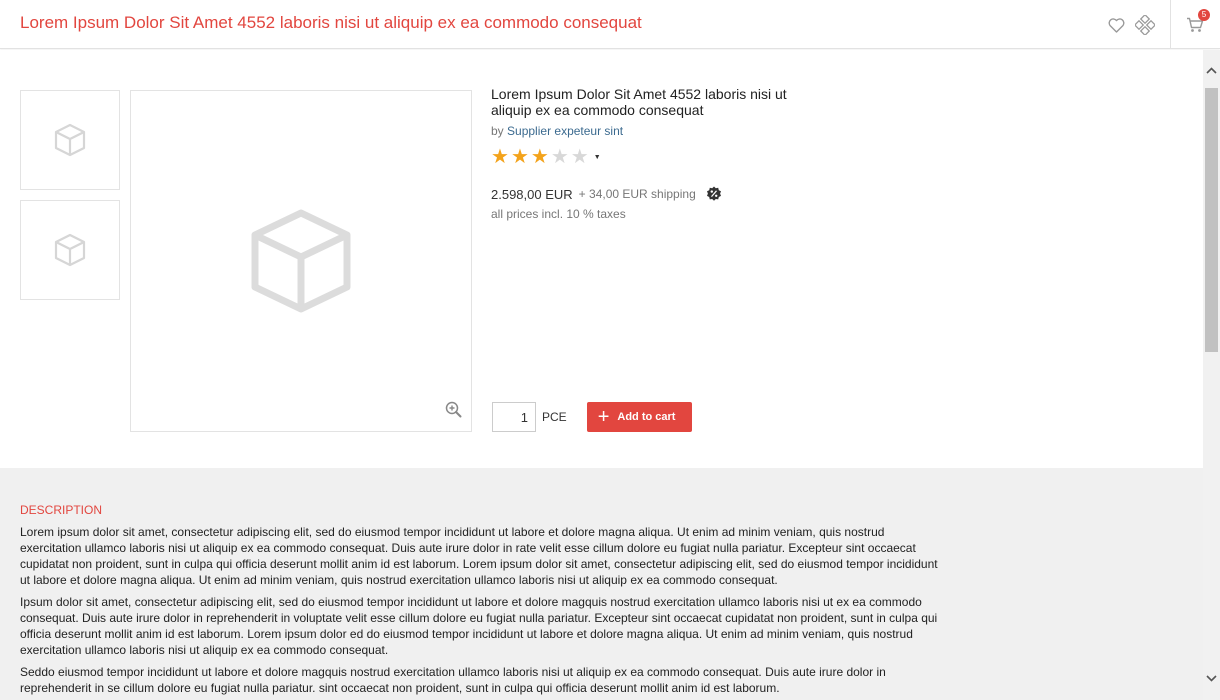  What do you see at coordinates (1211, 220) in the screenshot?
I see `scrollbar-thumb` at bounding box center [1211, 220].